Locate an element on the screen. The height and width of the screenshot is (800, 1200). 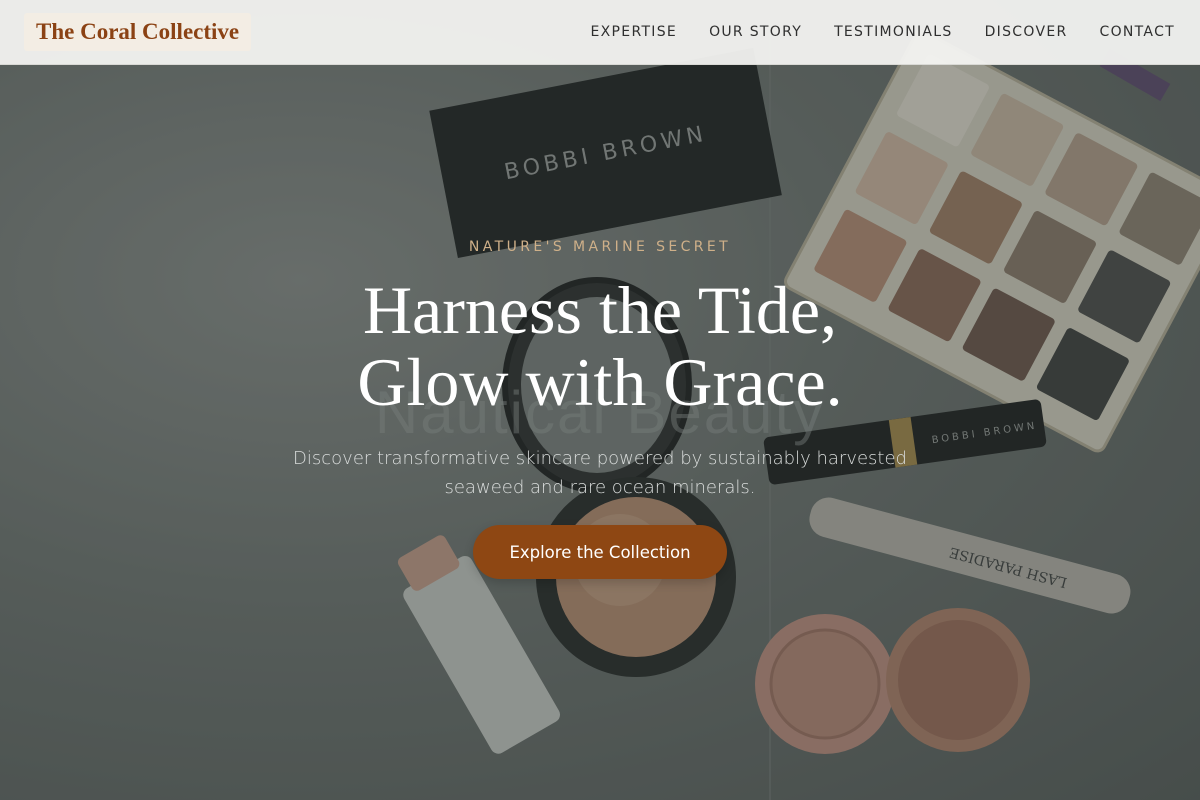
nav-item-testimonials: TESTIMONIALS is located at coordinates (893, 32).